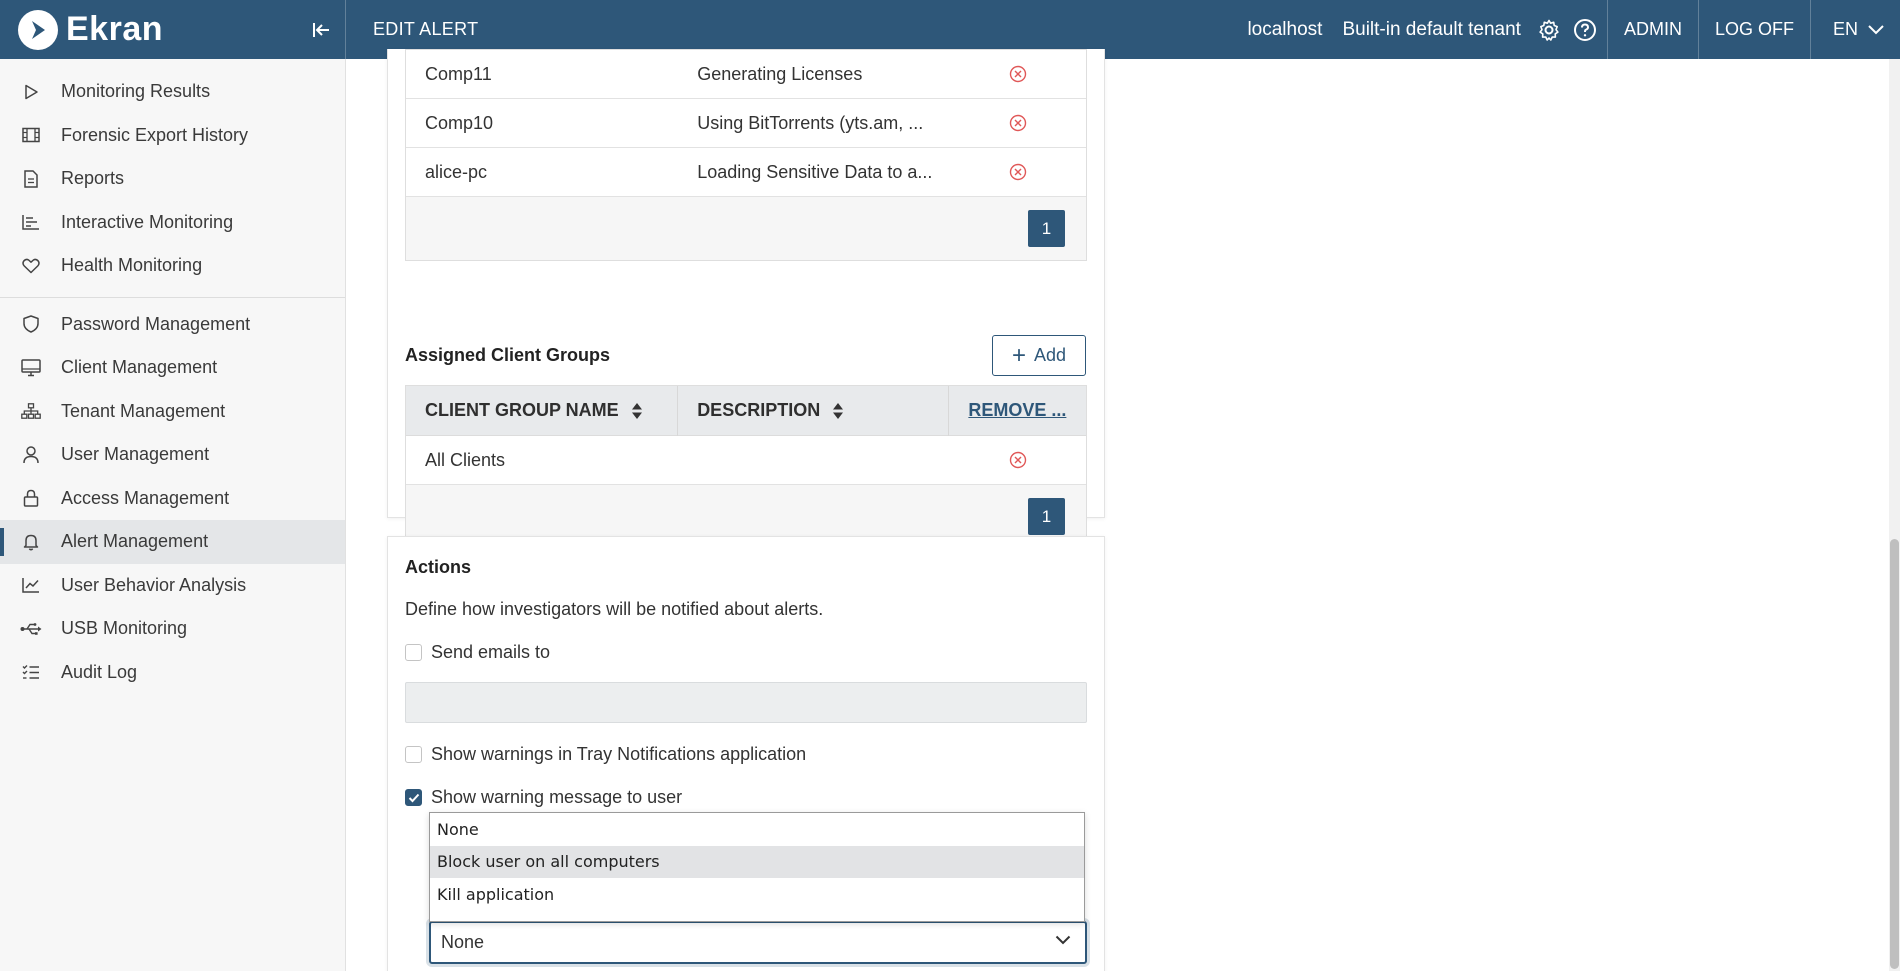 The width and height of the screenshot is (1900, 971). I want to click on send-emails-checkbox, so click(413, 652).